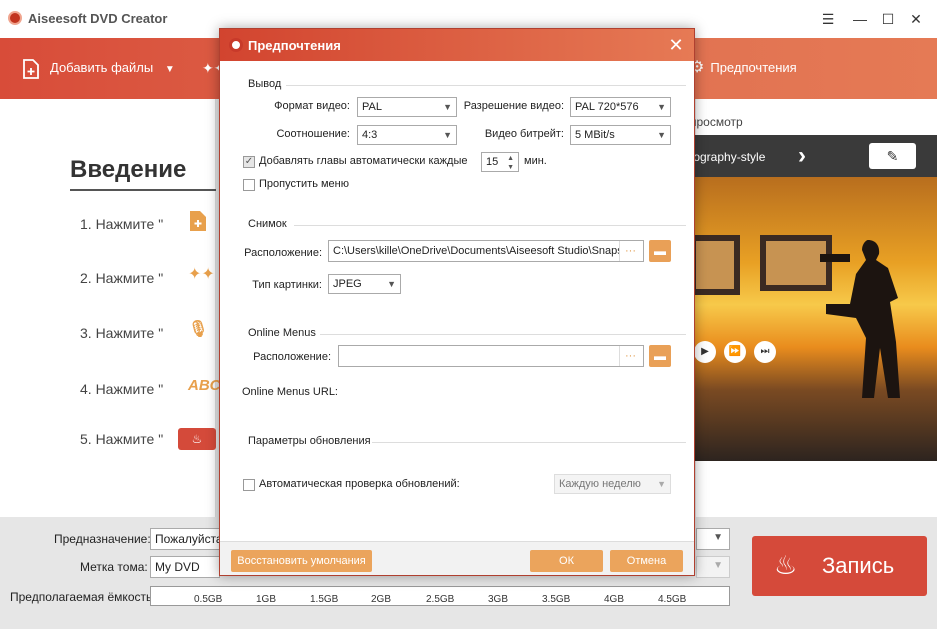  What do you see at coordinates (888, 19) in the screenshot?
I see `maximize-button: ☐` at bounding box center [888, 19].